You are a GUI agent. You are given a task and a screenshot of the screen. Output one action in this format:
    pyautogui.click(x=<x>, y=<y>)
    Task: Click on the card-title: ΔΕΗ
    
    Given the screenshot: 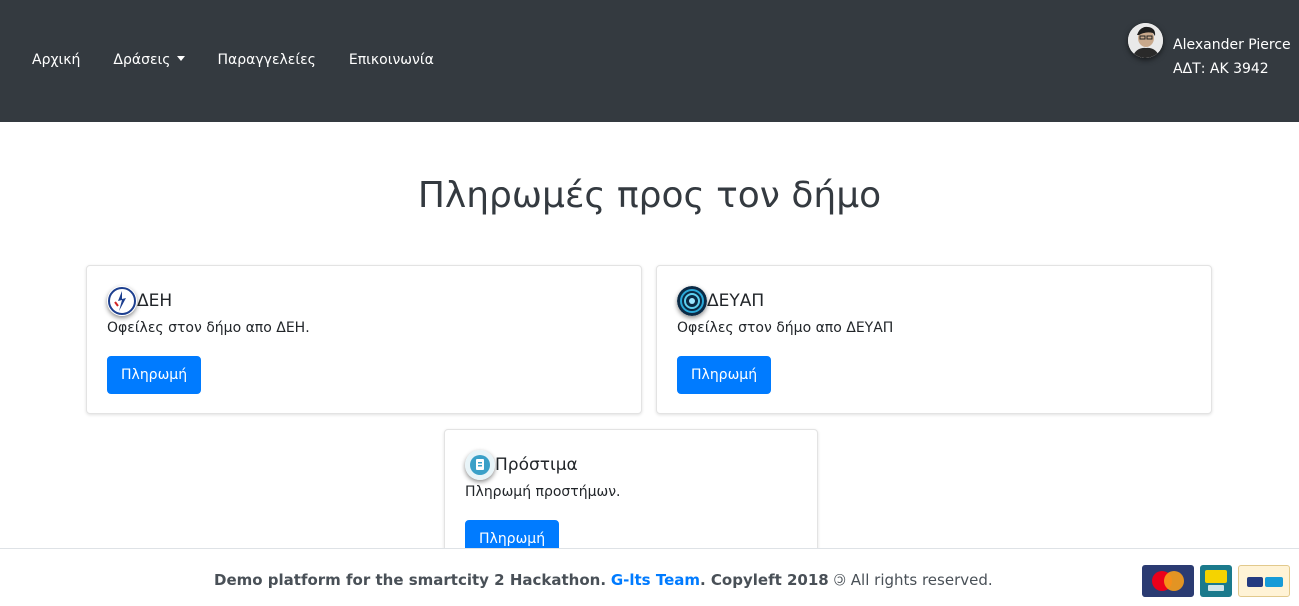 What is the action you would take?
    pyautogui.click(x=139, y=301)
    